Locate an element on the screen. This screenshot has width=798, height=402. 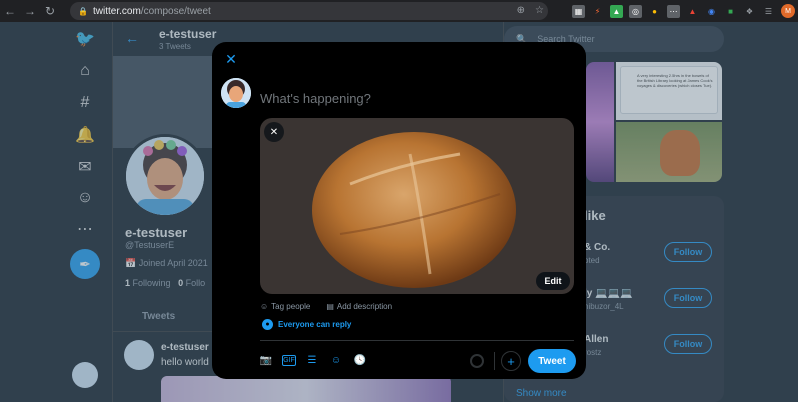
emoji-icon: ☺ is located at coordinates (336, 360).